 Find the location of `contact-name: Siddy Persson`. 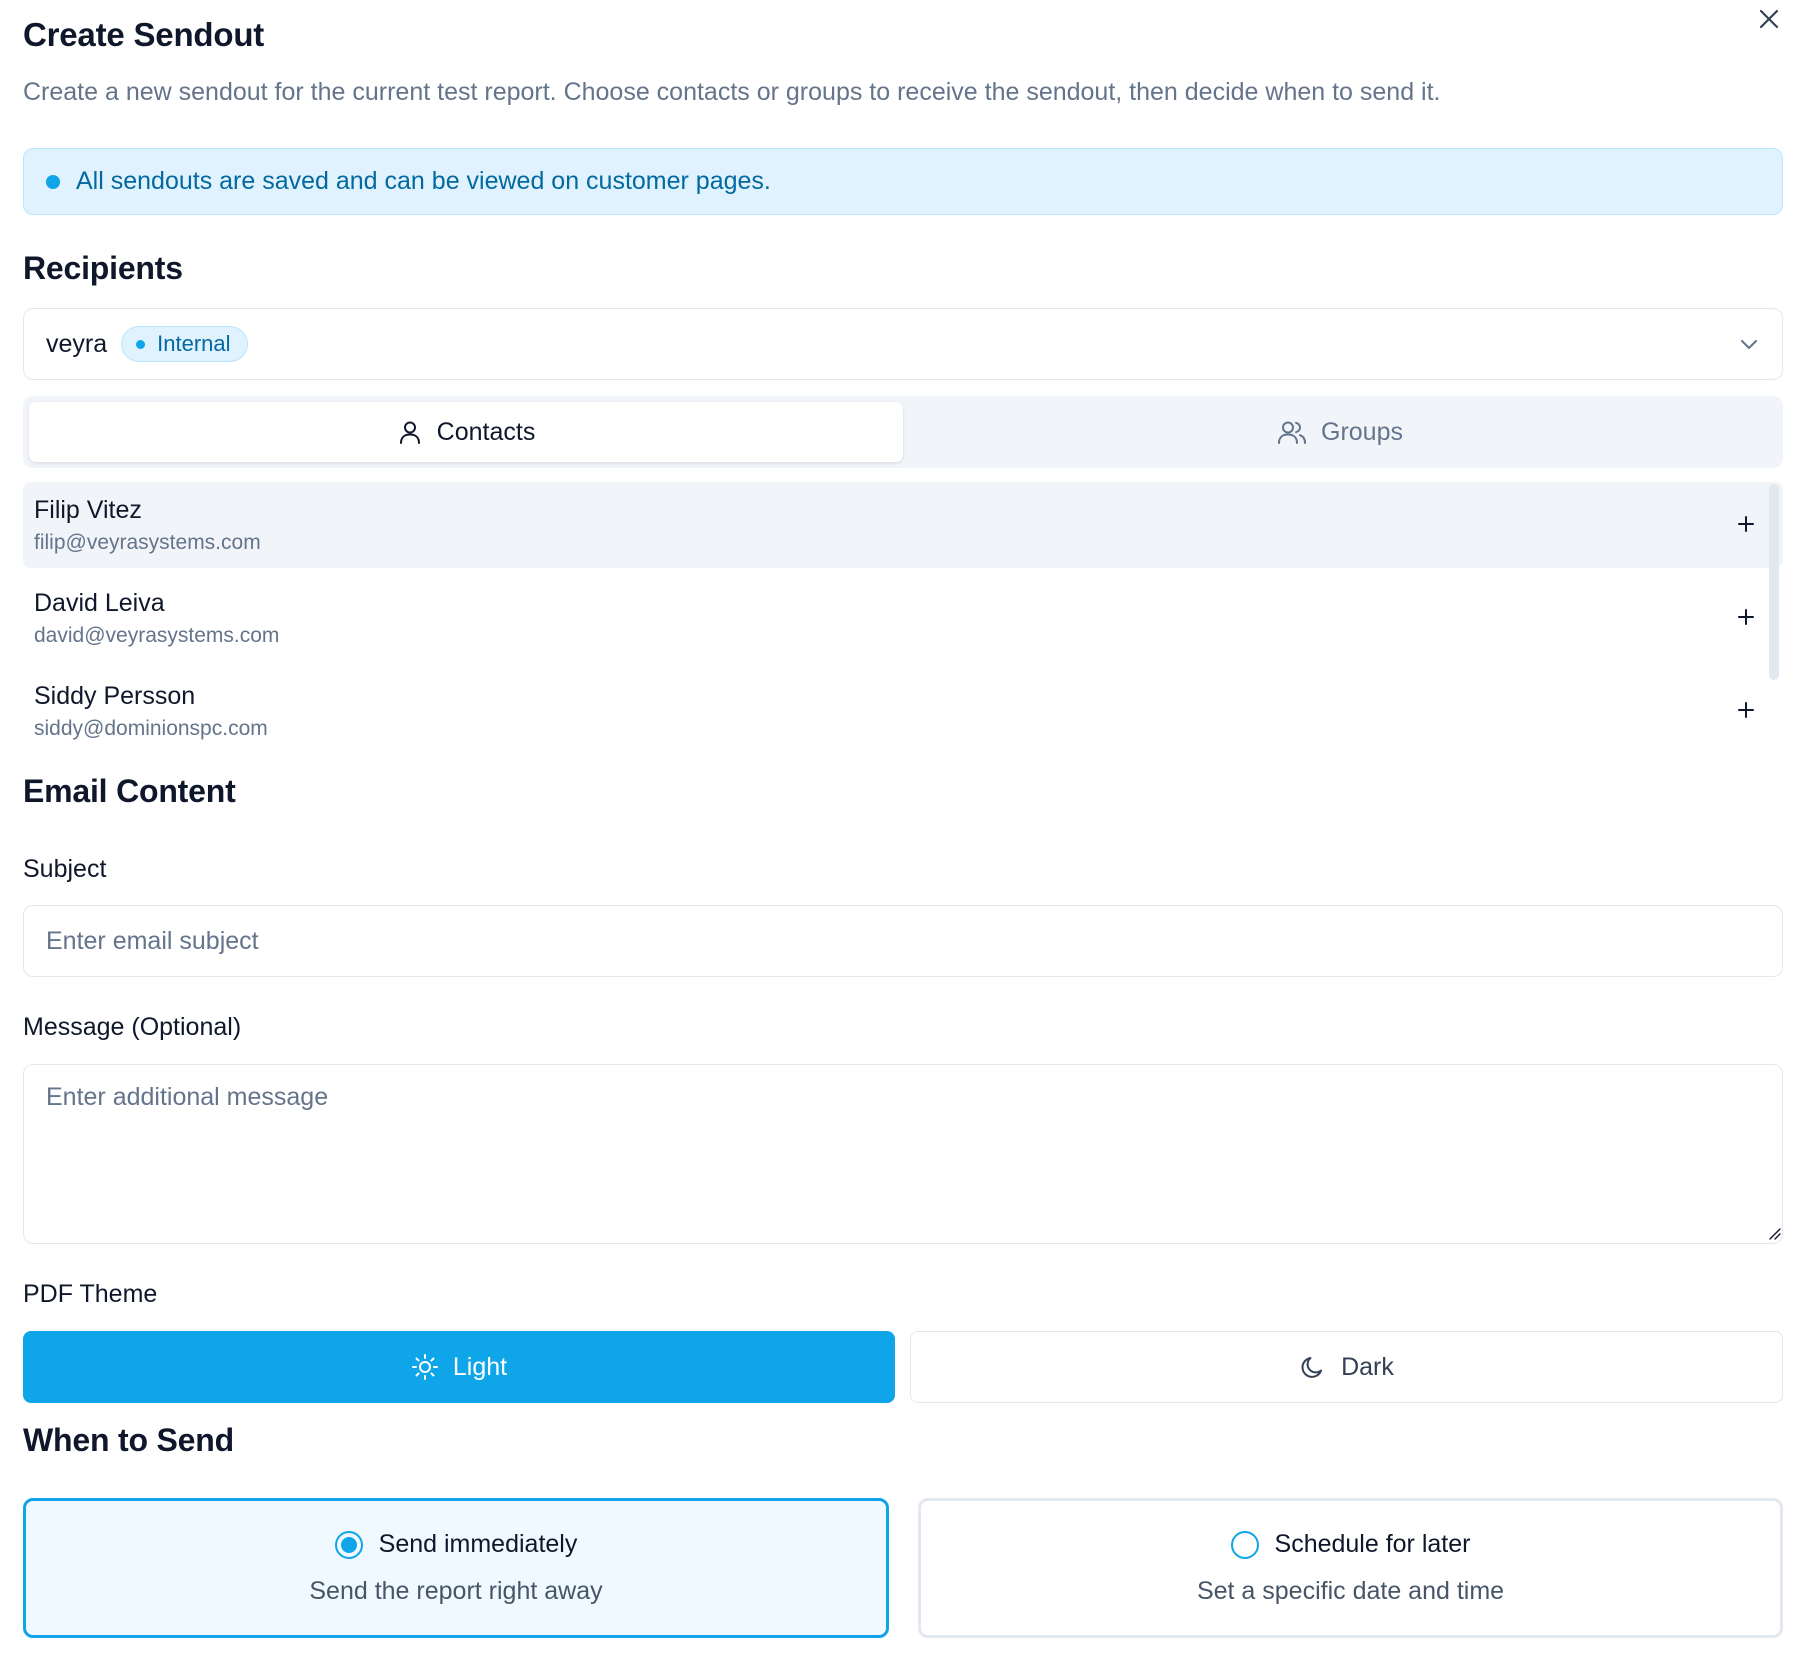

contact-name: Siddy Persson is located at coordinates (115, 696).